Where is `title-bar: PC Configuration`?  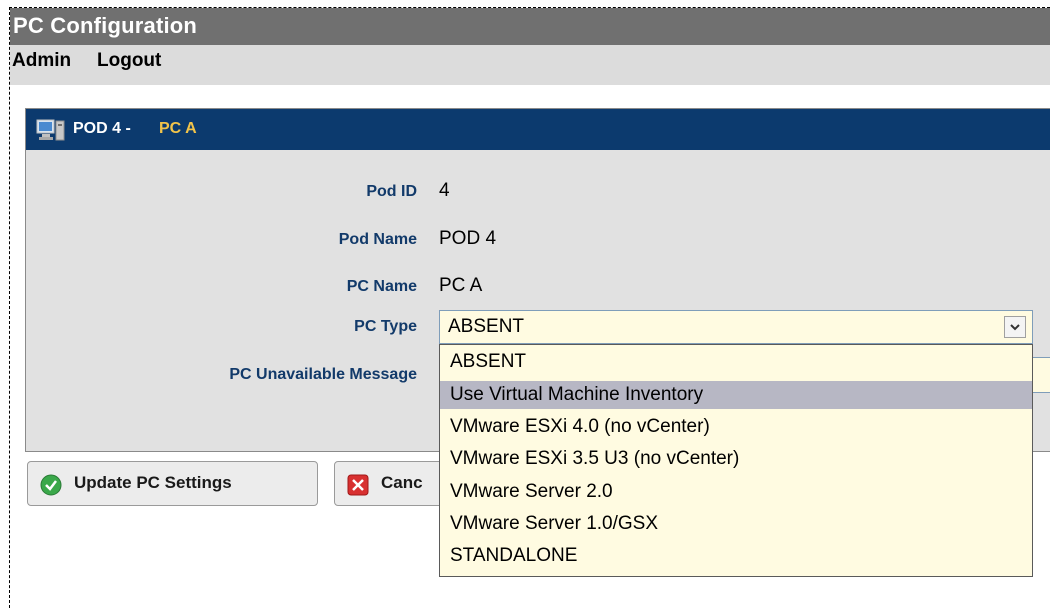
title-bar: PC Configuration is located at coordinates (530, 26).